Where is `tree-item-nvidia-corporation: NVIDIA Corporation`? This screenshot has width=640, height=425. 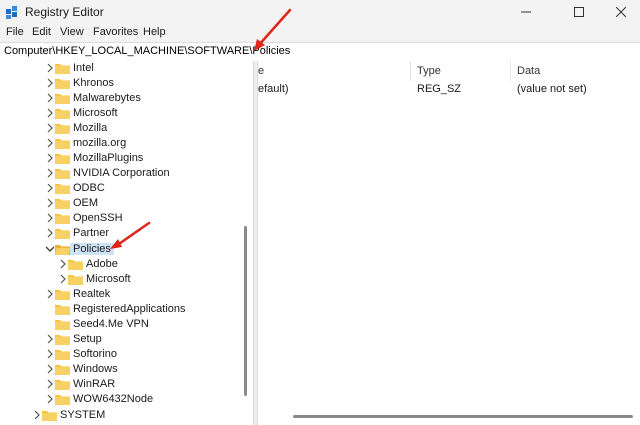 tree-item-nvidia-corporation: NVIDIA Corporation is located at coordinates (149, 173).